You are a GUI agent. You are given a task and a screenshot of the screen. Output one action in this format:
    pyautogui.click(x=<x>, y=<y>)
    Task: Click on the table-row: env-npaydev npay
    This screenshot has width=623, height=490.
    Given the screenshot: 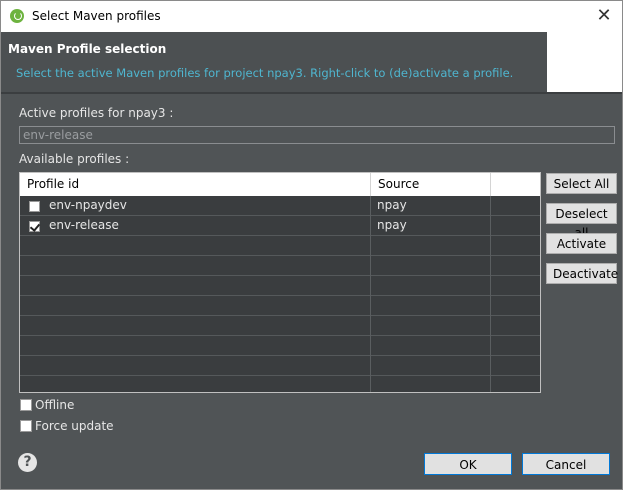 What is the action you would take?
    pyautogui.click(x=280, y=206)
    